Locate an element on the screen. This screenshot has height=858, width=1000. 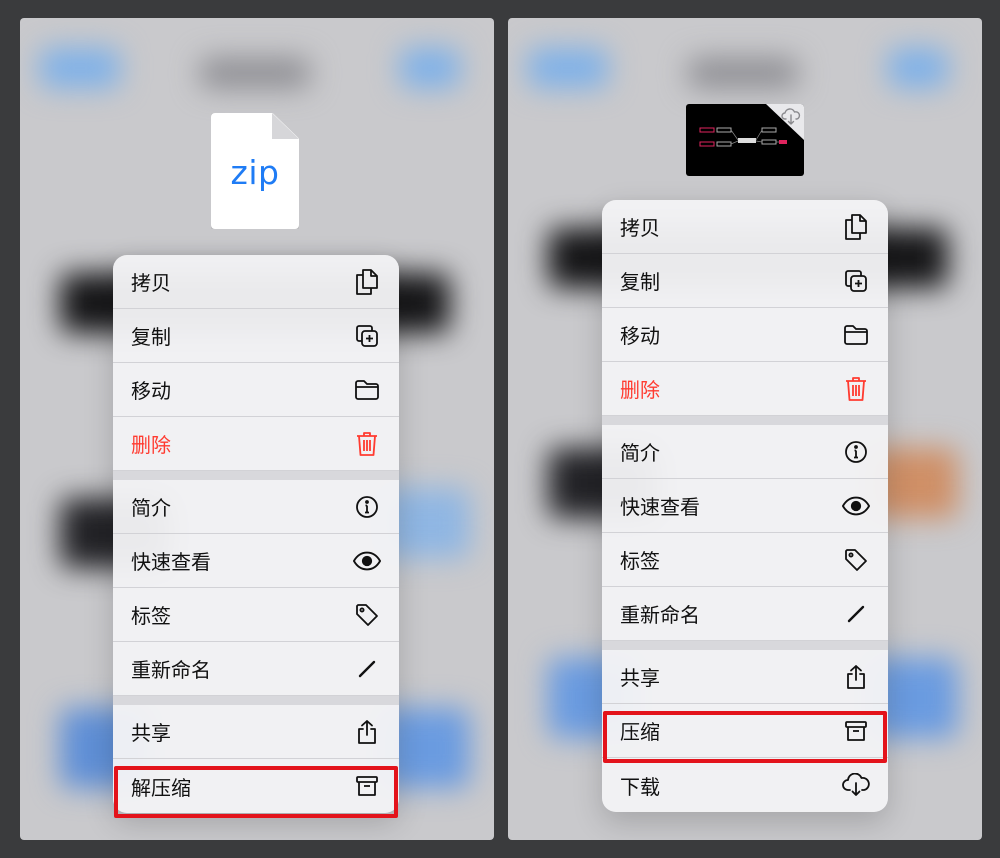
zip-file-thumbnail: zip is located at coordinates (255, 171).